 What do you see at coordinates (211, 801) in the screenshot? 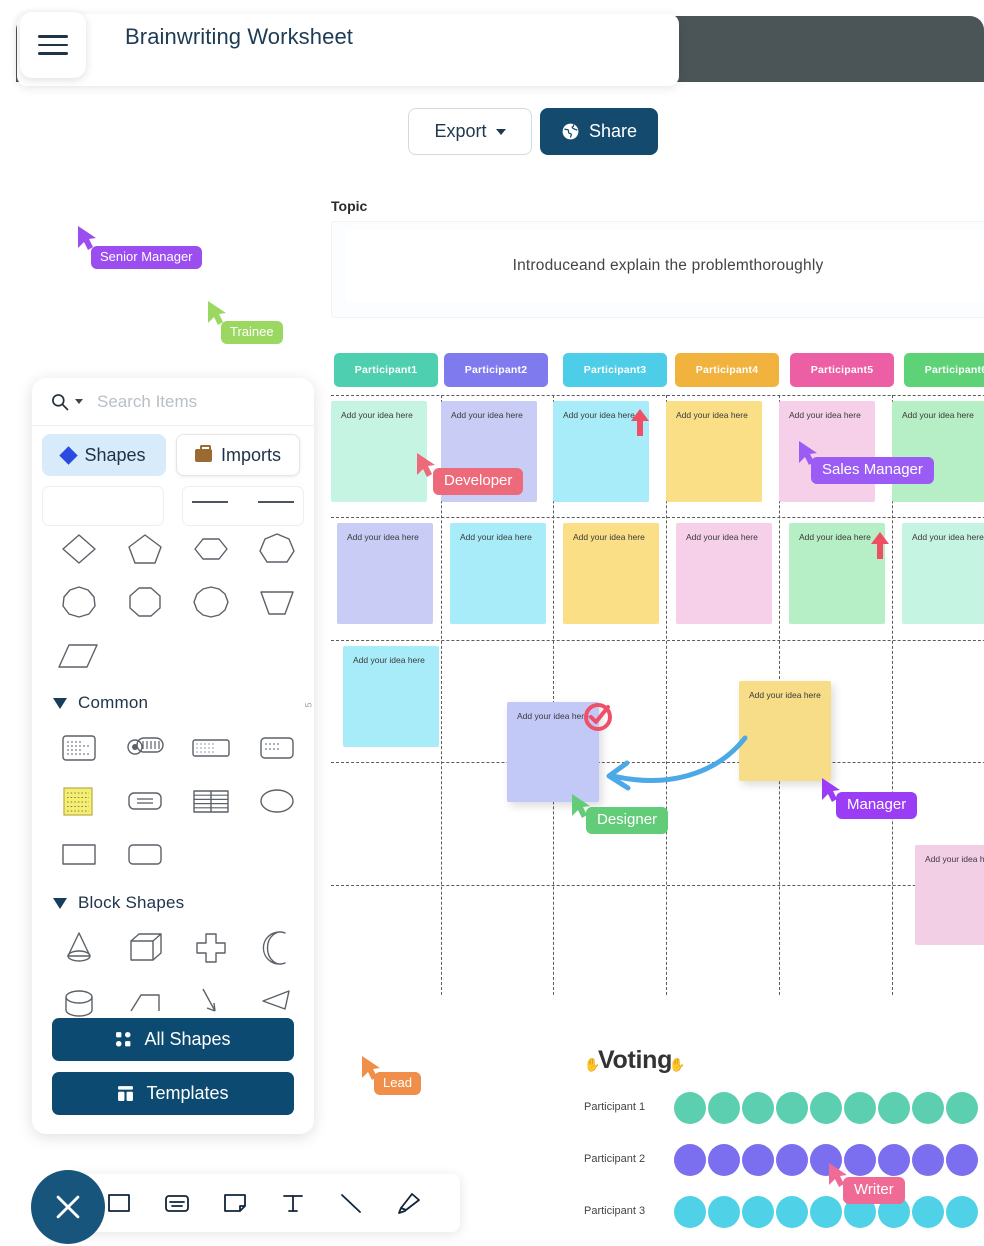
I see `table-shape` at bounding box center [211, 801].